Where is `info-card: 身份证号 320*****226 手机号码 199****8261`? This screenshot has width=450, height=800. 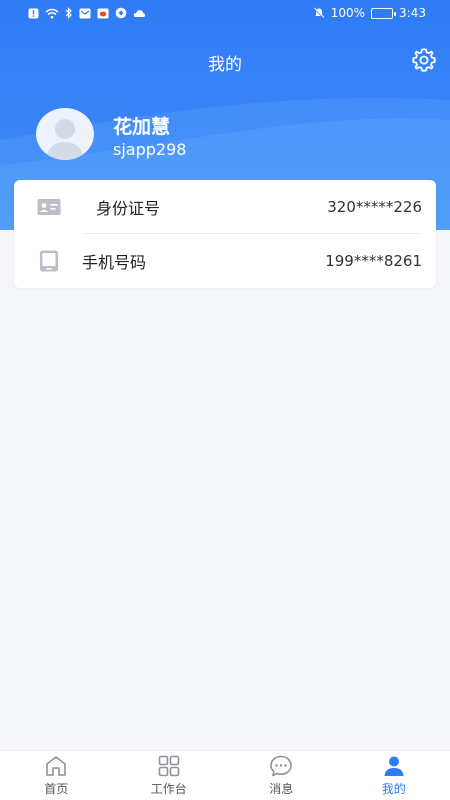 info-card: 身份证号 320*****226 手机号码 199****8261 is located at coordinates (225, 234).